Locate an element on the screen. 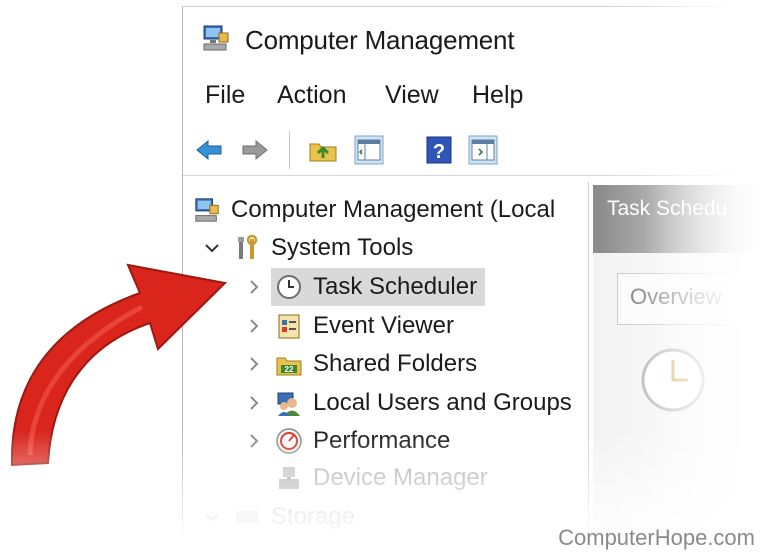 The width and height of the screenshot is (765, 555). tree-root: Computer Management (Local is located at coordinates (374, 210).